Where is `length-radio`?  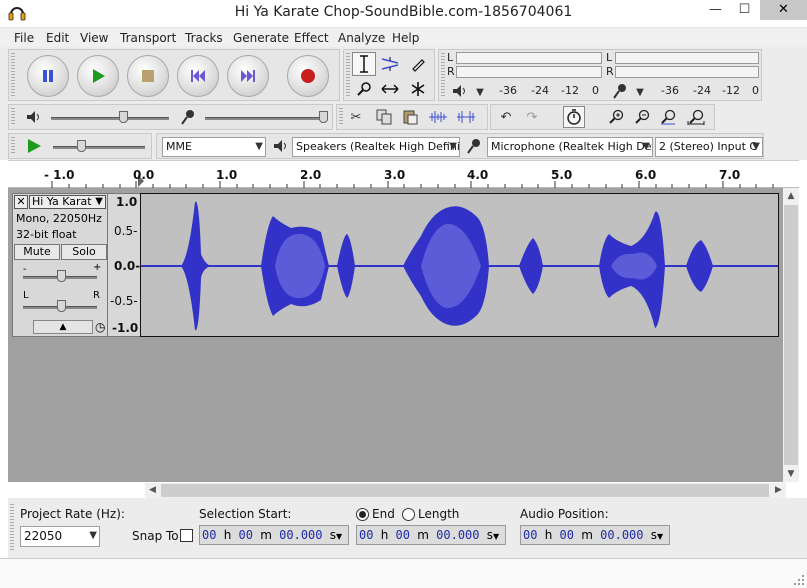 length-radio is located at coordinates (408, 514).